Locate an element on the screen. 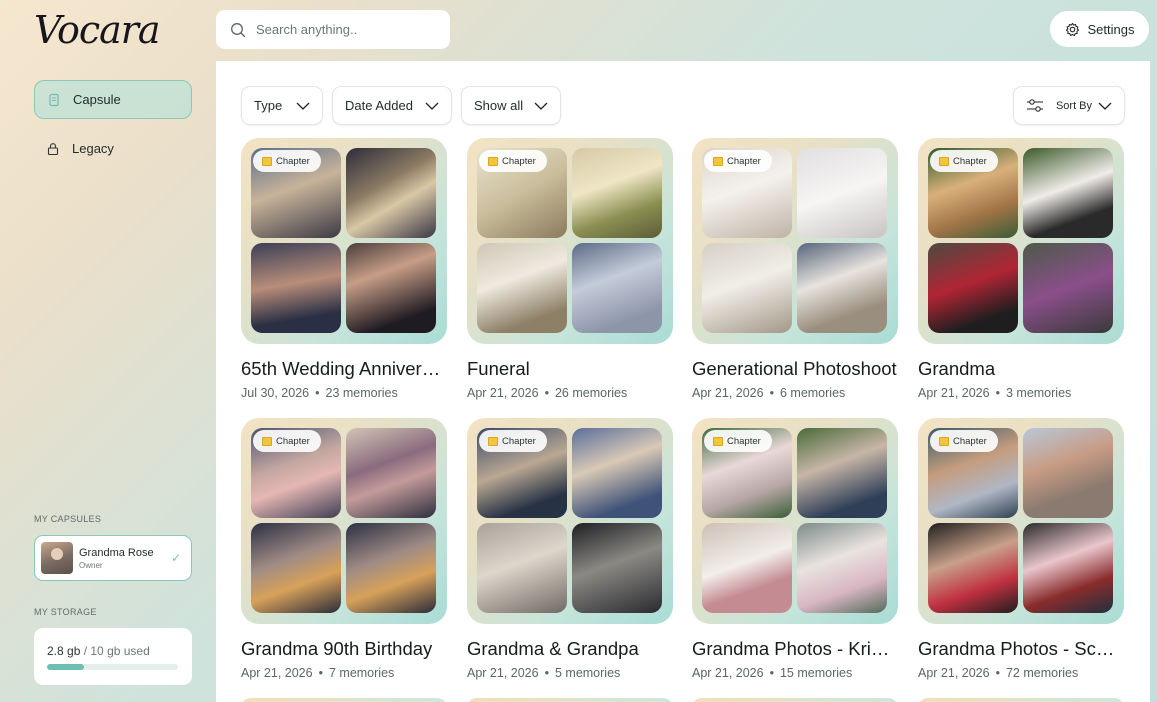 The image size is (1157, 702). sidebar-item-capsule: Capsule is located at coordinates (113, 99).